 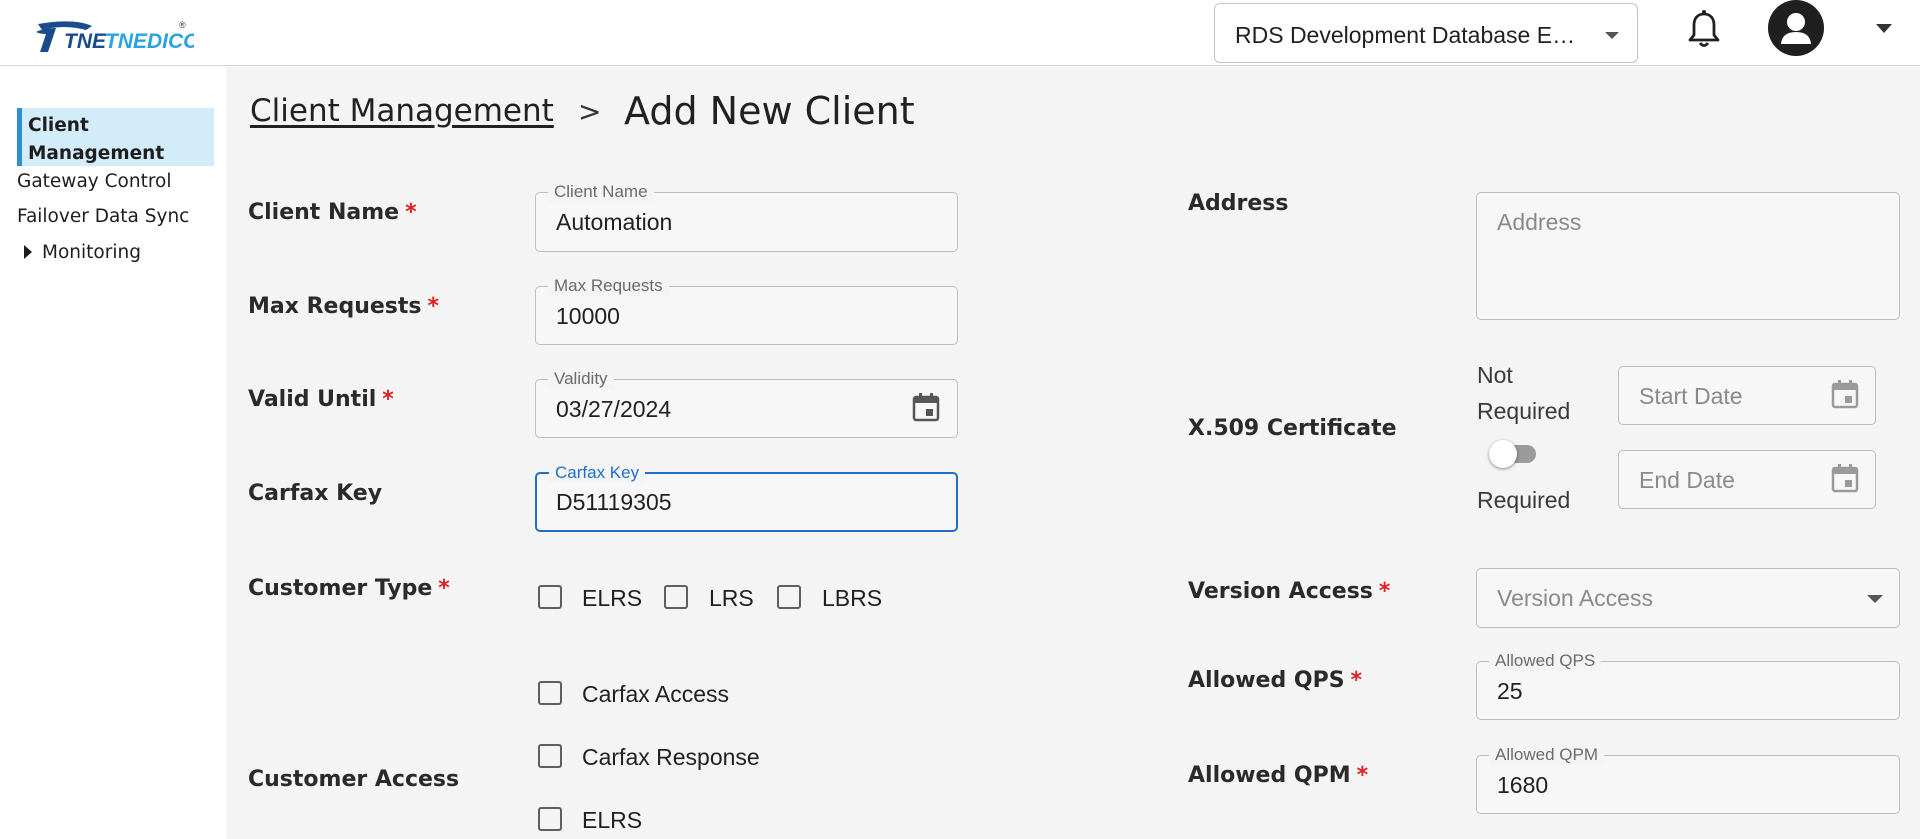 What do you see at coordinates (1688, 598) in the screenshot?
I see `version-access-select: Version Access` at bounding box center [1688, 598].